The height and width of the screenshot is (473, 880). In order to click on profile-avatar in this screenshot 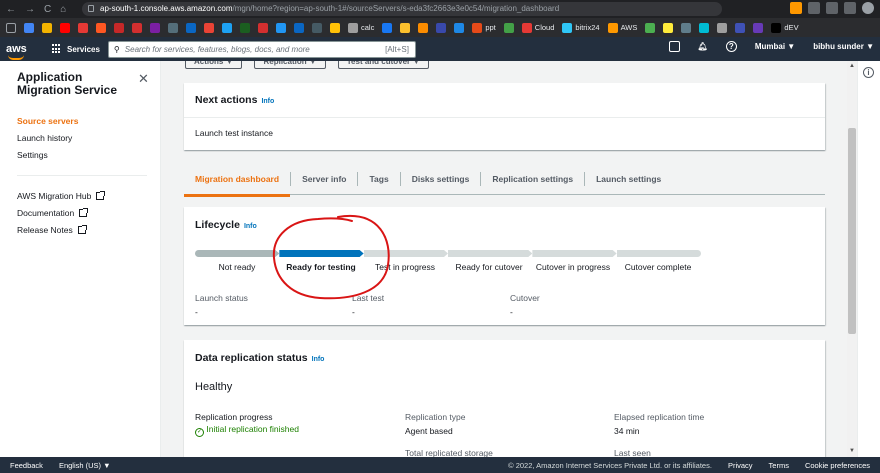, I will do `click(868, 8)`.